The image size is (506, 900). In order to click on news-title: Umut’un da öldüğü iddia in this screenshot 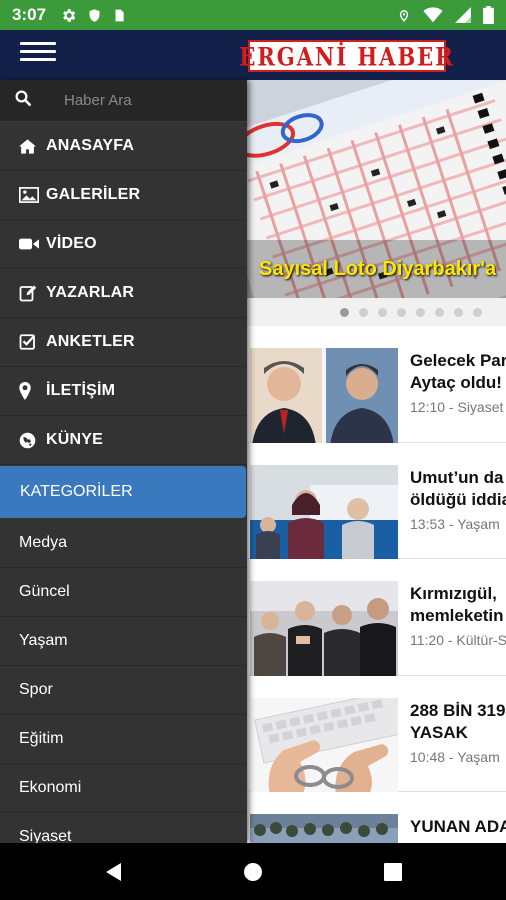, I will do `click(458, 489)`.